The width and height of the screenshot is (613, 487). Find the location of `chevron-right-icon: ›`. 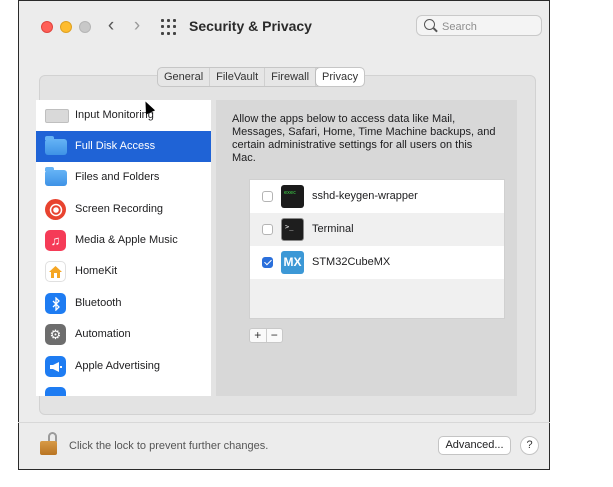

chevron-right-icon: › is located at coordinates (137, 25).